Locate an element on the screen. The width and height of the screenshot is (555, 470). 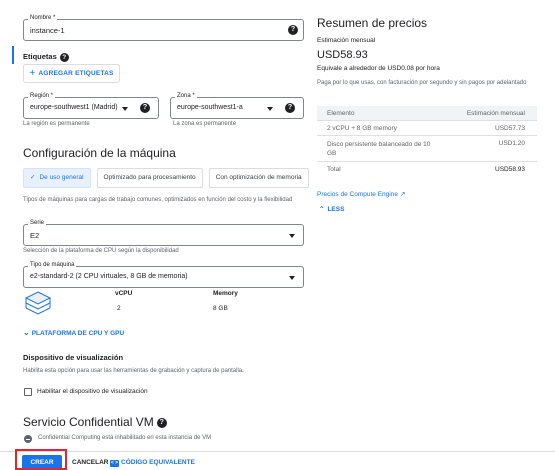
region-select: Región * europe-southwest1 (Madrid) ? is located at coordinates (91, 105).